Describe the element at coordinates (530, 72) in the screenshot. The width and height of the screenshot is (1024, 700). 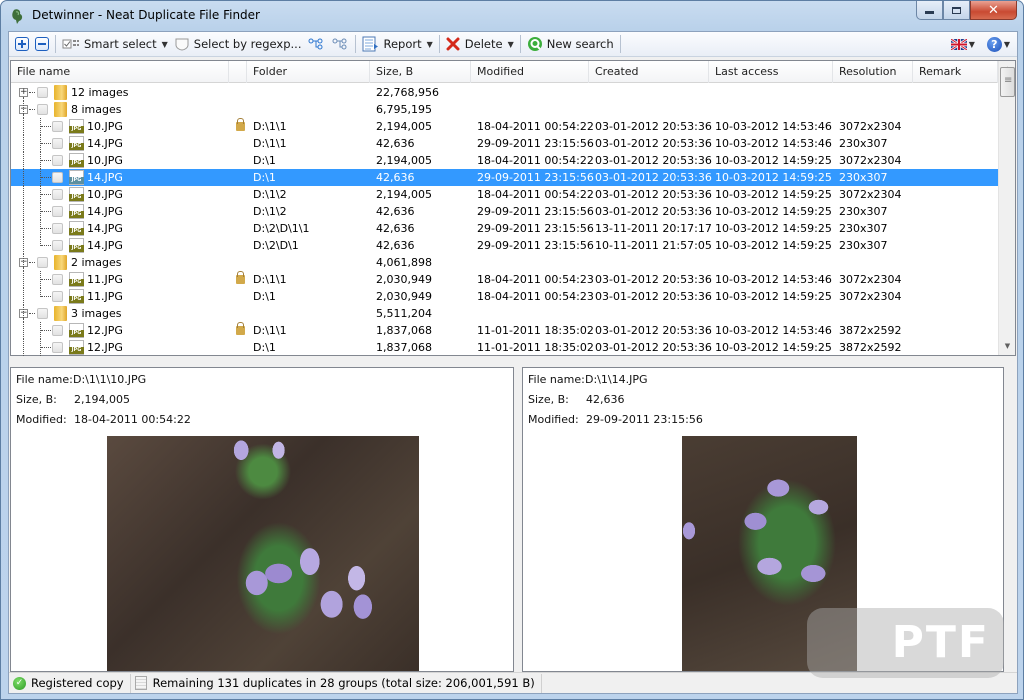
I see `column-header-modified: Modified` at that location.